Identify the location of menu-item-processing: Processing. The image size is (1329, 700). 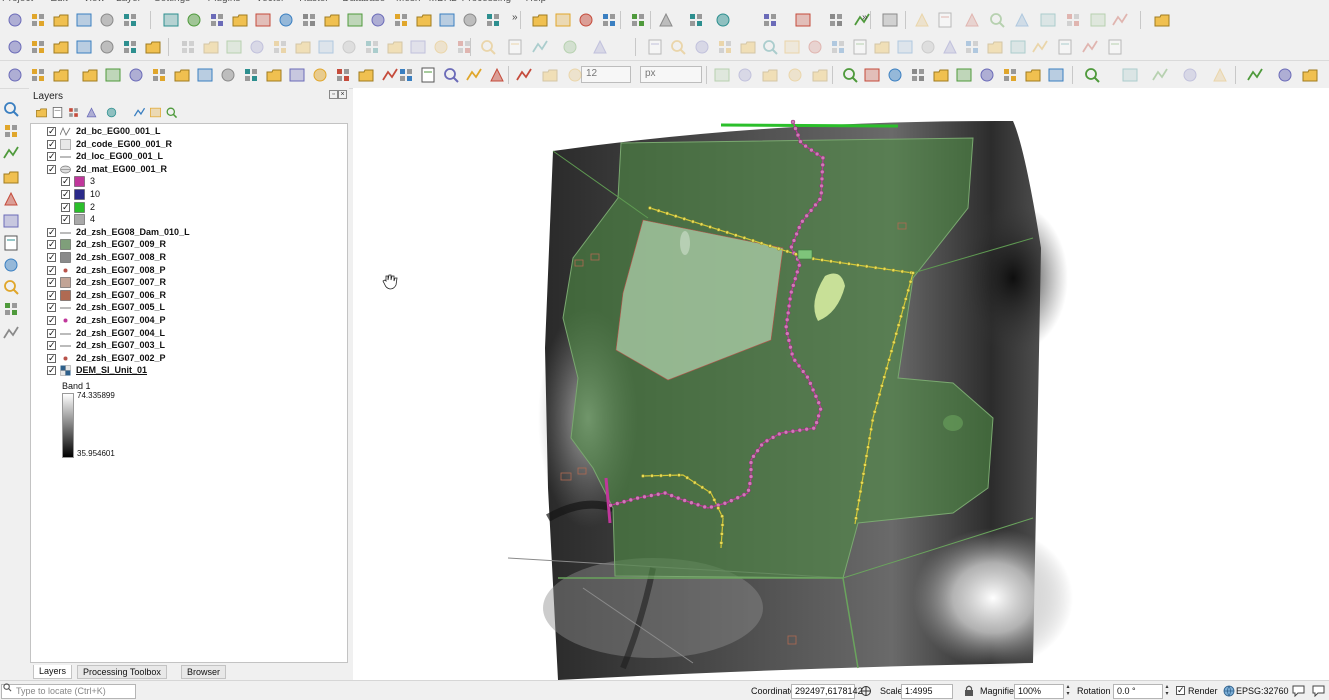
(486, 2).